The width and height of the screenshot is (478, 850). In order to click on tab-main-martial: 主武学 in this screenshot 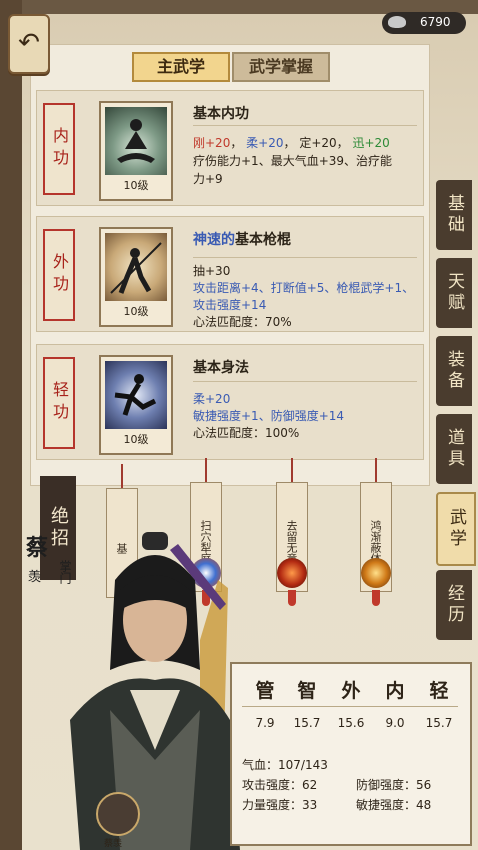, I will do `click(181, 67)`.